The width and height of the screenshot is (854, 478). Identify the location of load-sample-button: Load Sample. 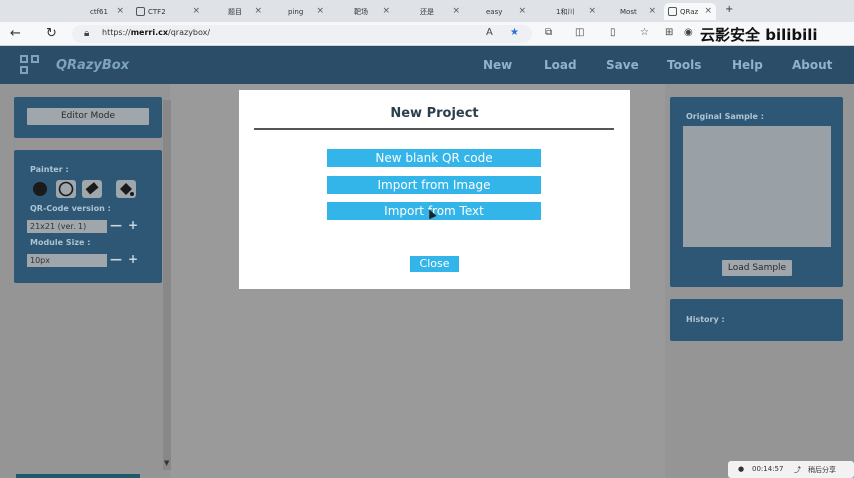
(757, 268).